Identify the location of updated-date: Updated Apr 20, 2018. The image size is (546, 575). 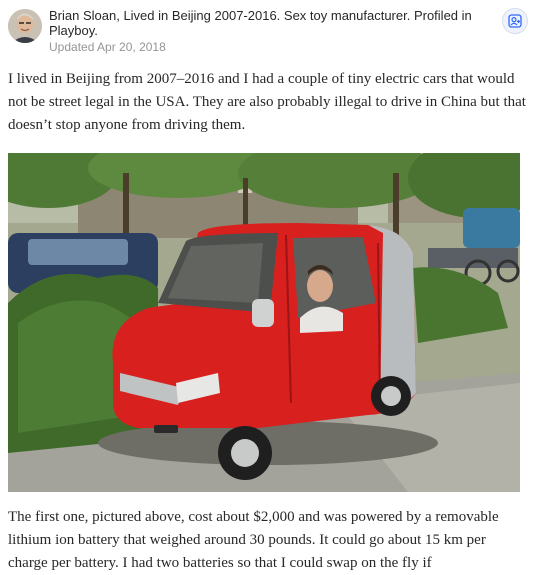
(107, 47).